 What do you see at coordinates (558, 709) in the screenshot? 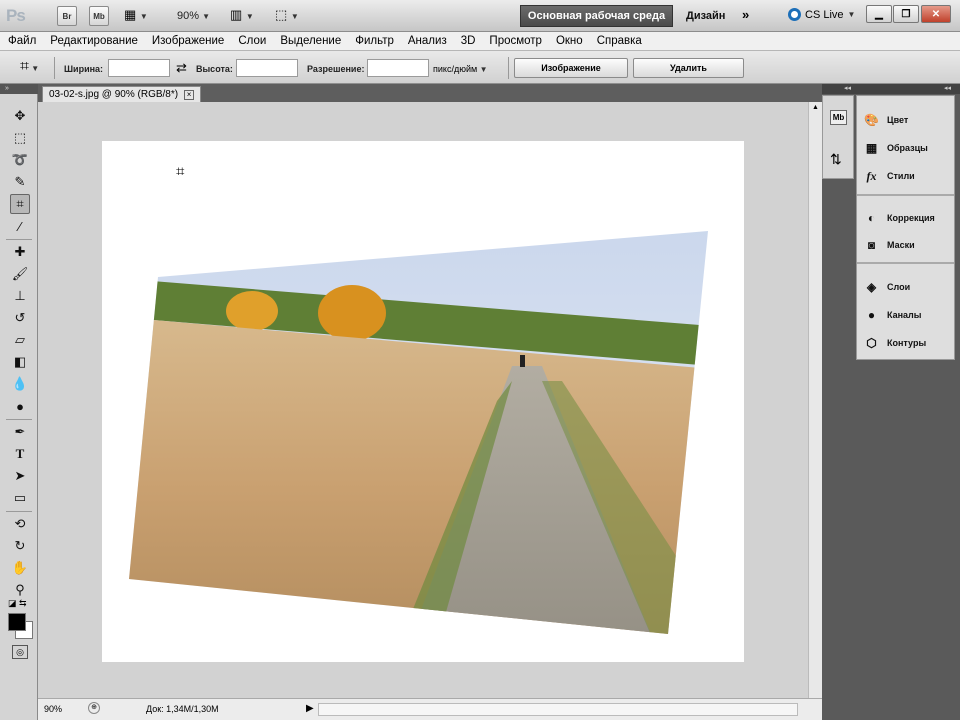
I see `horizontal-scrollbar` at bounding box center [558, 709].